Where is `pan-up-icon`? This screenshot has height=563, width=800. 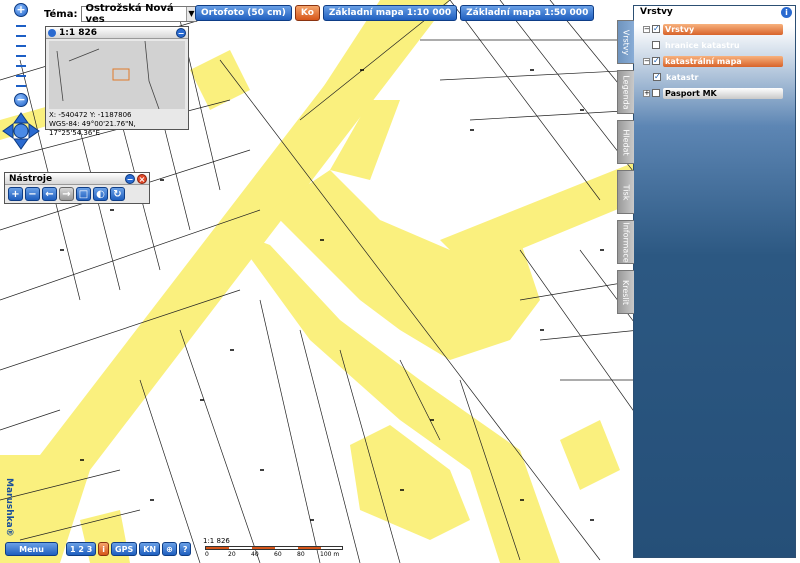
pan-up-icon is located at coordinates (21, 118).